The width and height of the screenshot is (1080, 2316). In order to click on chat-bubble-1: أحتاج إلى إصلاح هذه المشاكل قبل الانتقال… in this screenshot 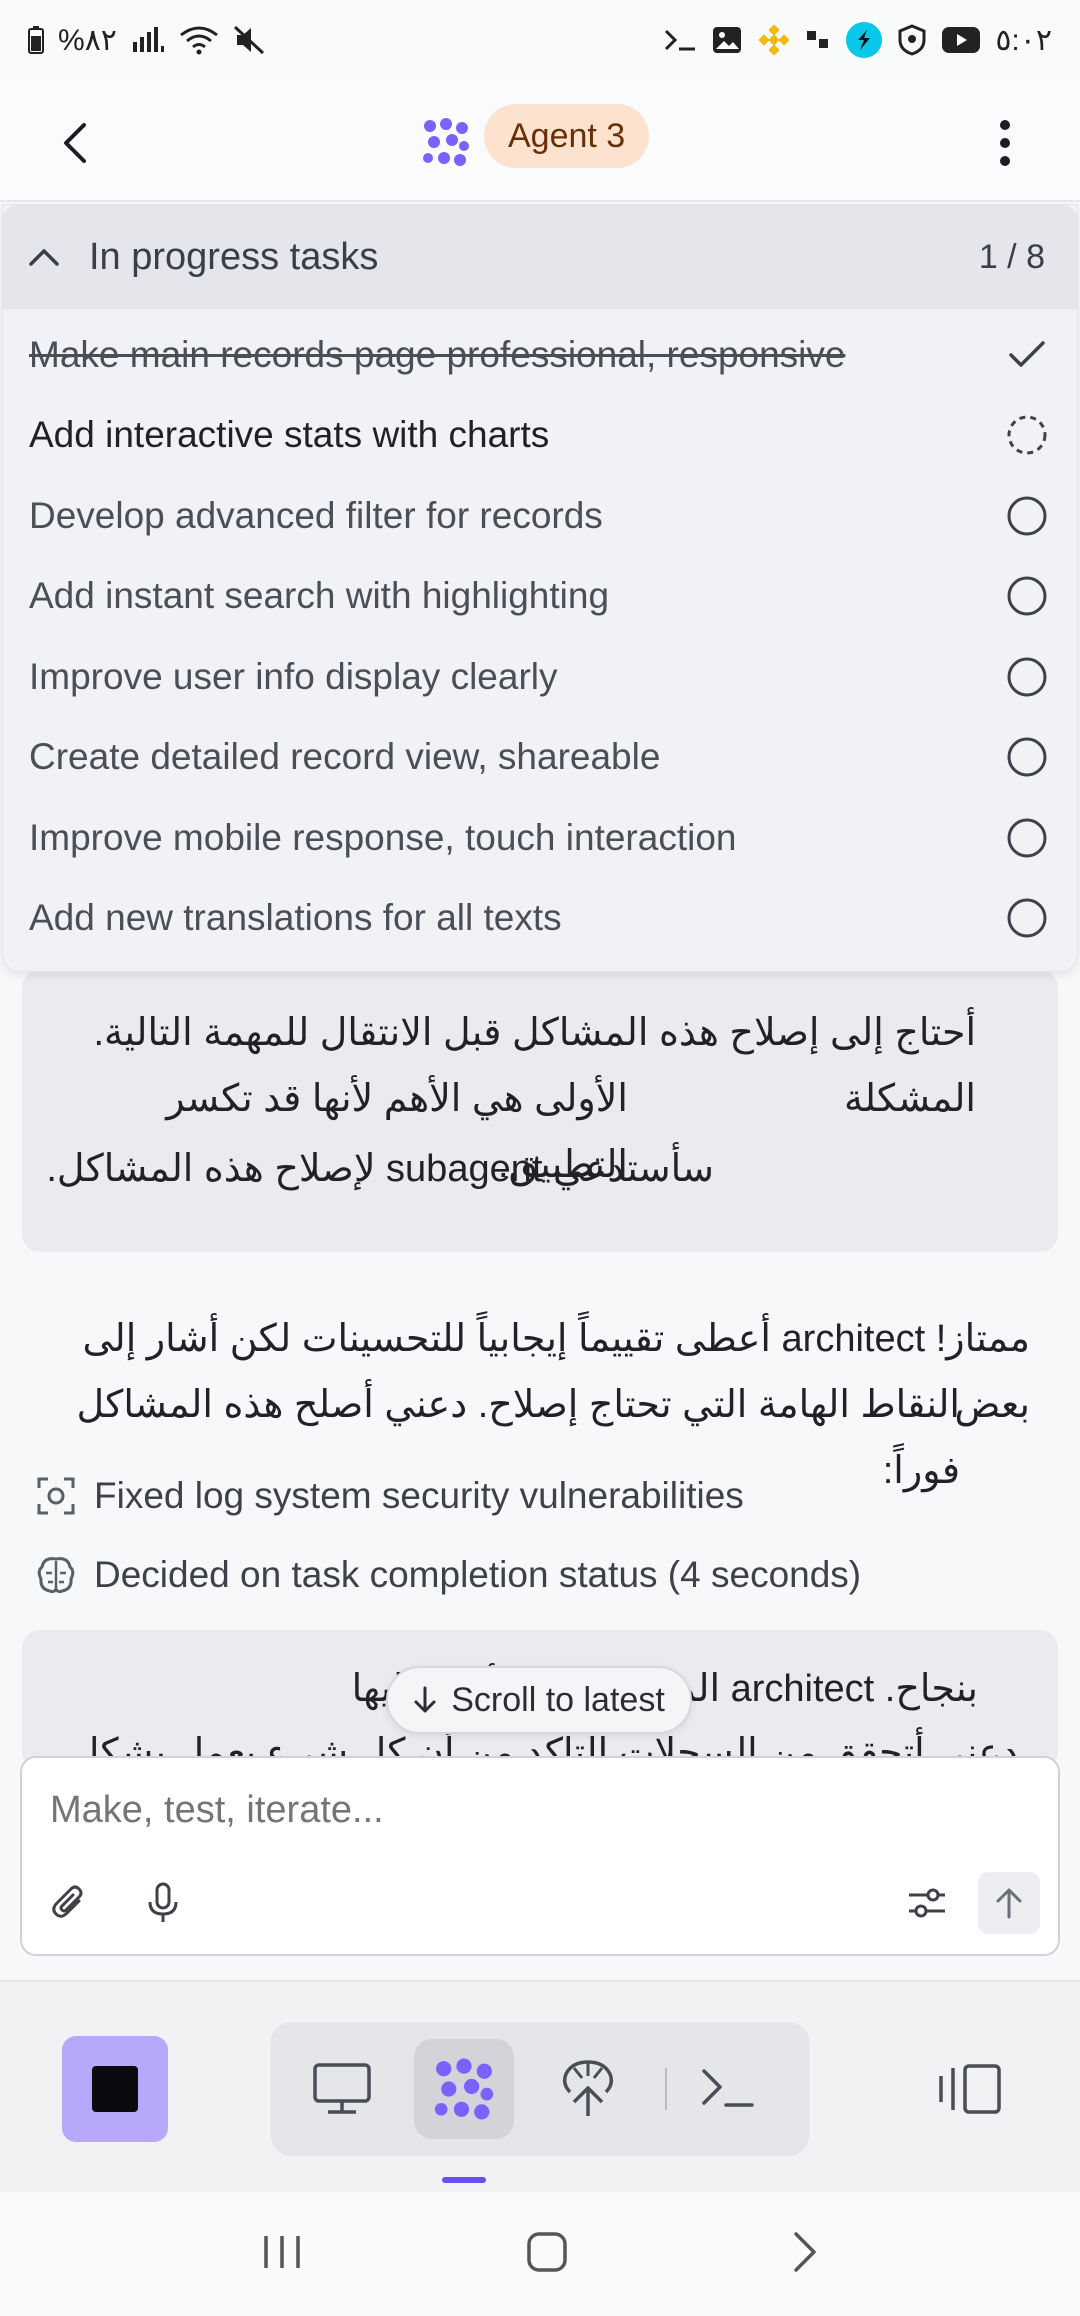, I will do `click(540, 1111)`.